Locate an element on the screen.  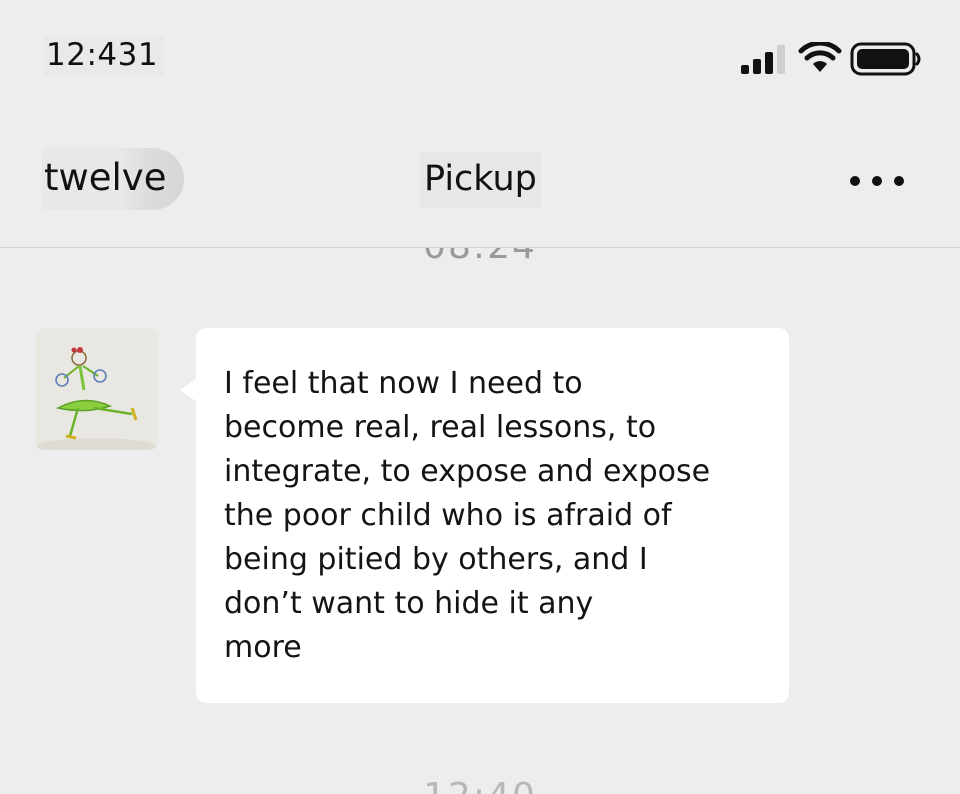
bubble-tail is located at coordinates (188, 390).